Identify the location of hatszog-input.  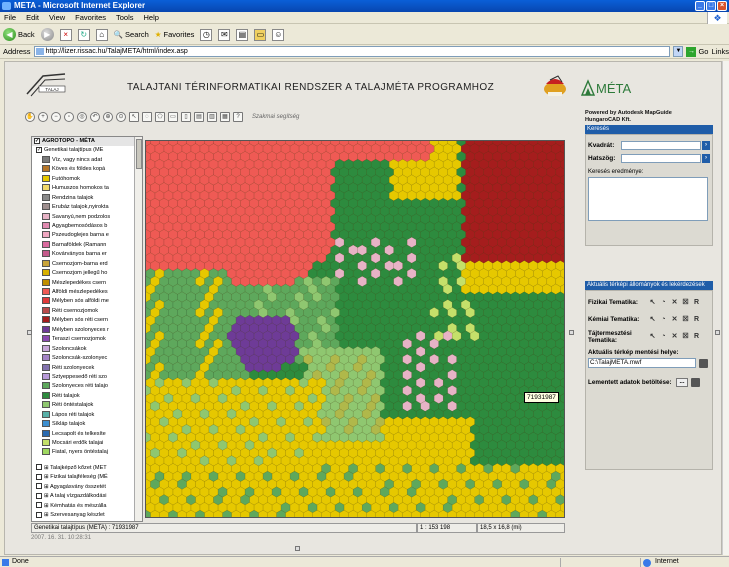
(661, 158).